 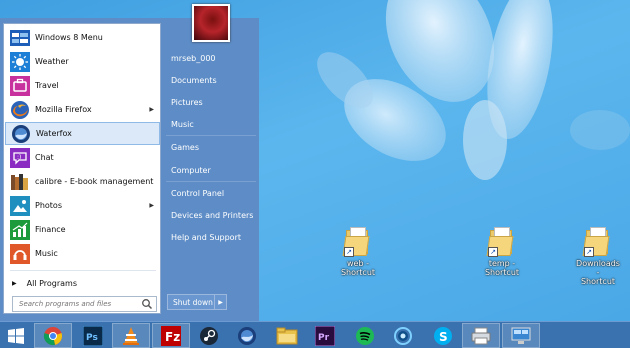 What do you see at coordinates (48, 205) in the screenshot?
I see `app-item-label: Photos` at bounding box center [48, 205].